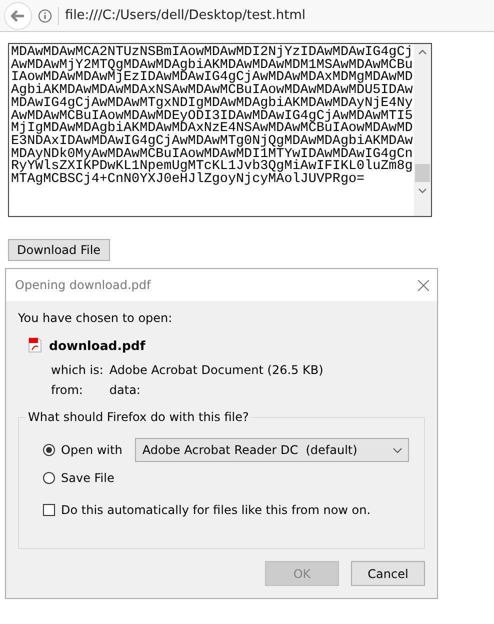 The width and height of the screenshot is (494, 624). What do you see at coordinates (272, 450) in the screenshot?
I see `application-dropdown: Adobe Acrobat Reader DC (default)` at bounding box center [272, 450].